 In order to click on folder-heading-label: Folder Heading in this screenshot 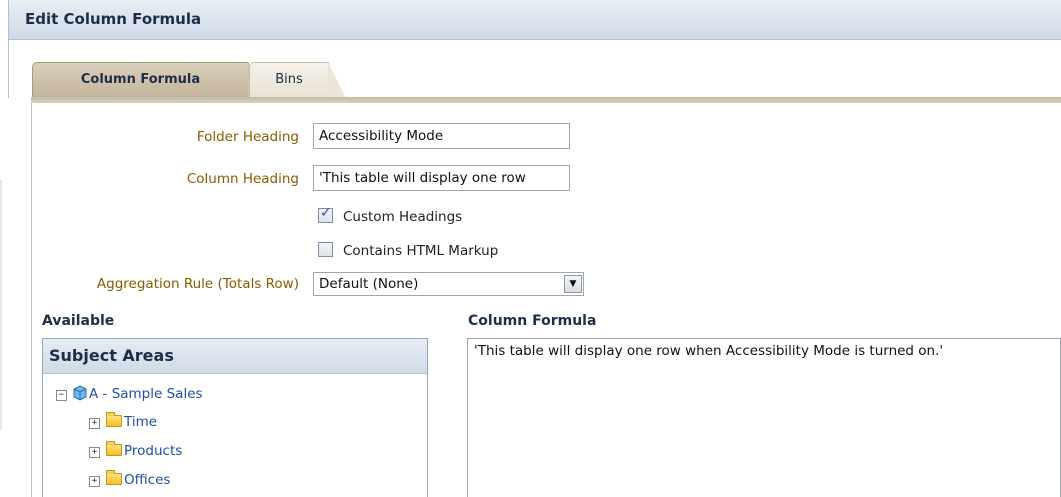, I will do `click(247, 137)`.